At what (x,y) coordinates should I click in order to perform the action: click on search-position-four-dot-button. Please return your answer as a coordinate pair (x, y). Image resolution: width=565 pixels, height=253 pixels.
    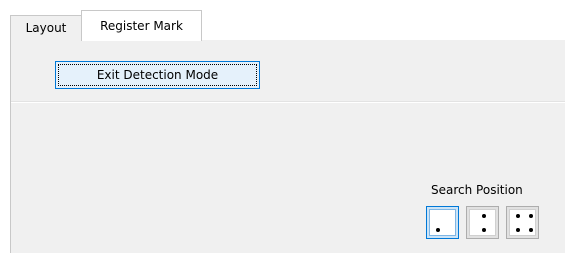
    Looking at the image, I should click on (522, 222).